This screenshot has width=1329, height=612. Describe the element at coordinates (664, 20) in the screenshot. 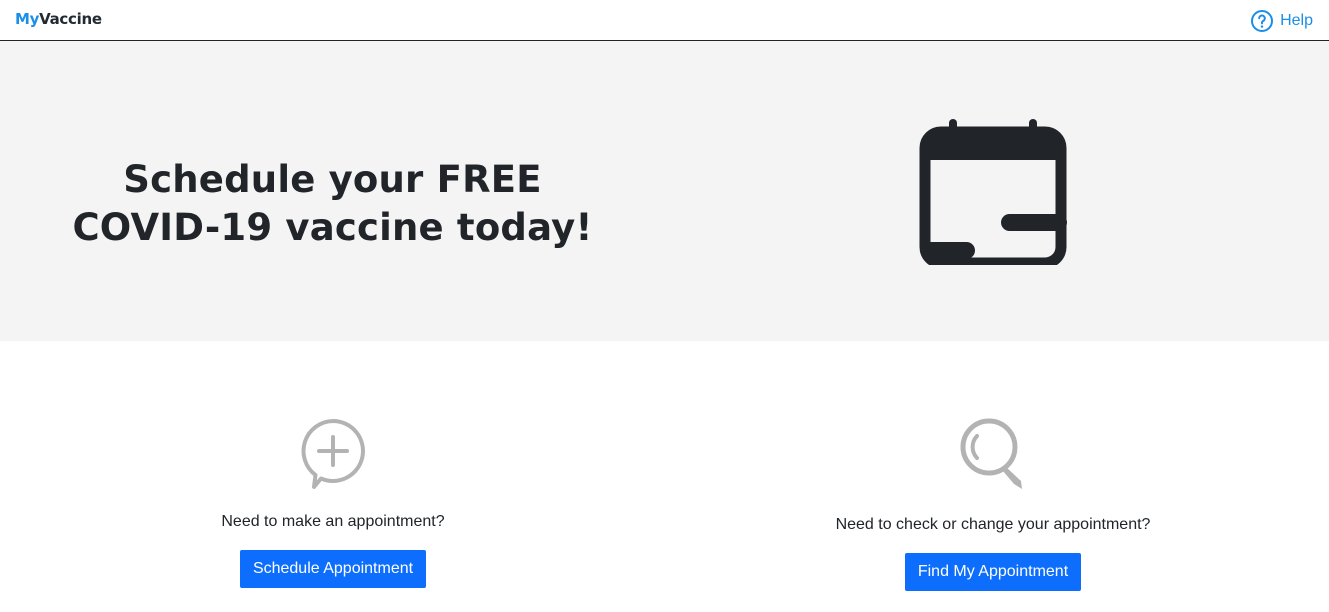

I see `top-nav-bar: MyVaccine Help` at that location.